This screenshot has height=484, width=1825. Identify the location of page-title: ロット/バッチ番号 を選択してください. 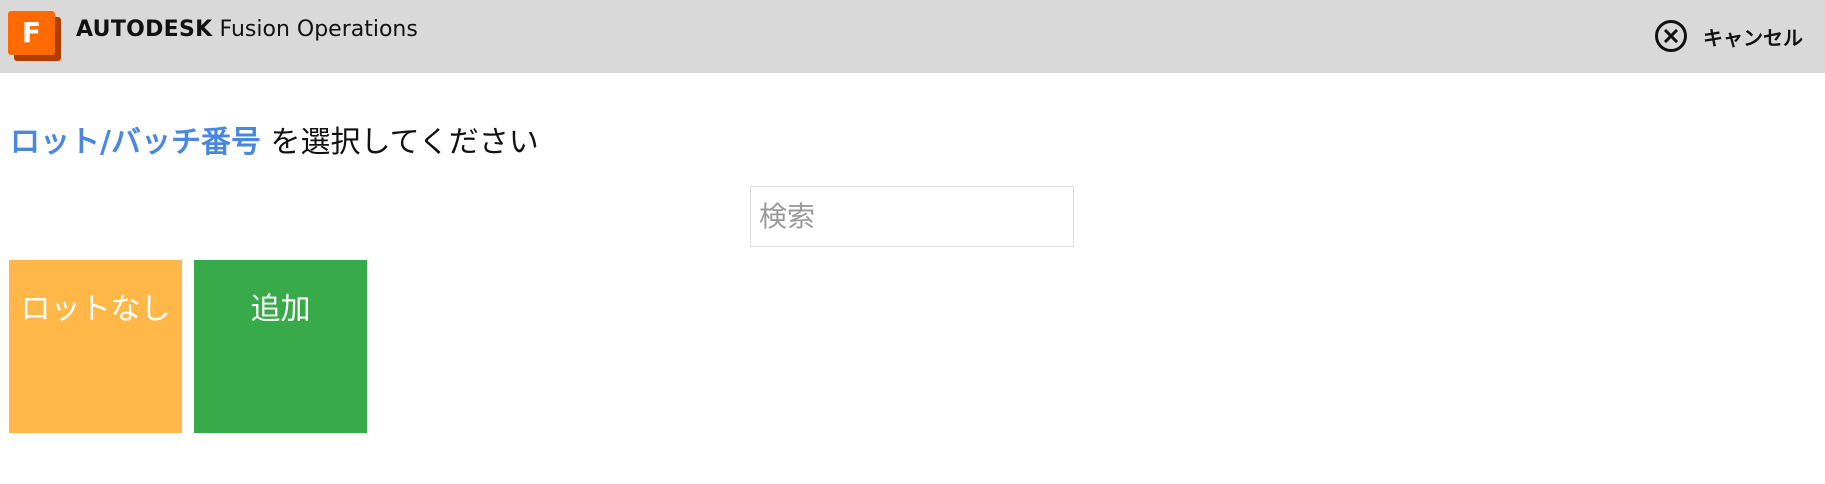
(274, 139).